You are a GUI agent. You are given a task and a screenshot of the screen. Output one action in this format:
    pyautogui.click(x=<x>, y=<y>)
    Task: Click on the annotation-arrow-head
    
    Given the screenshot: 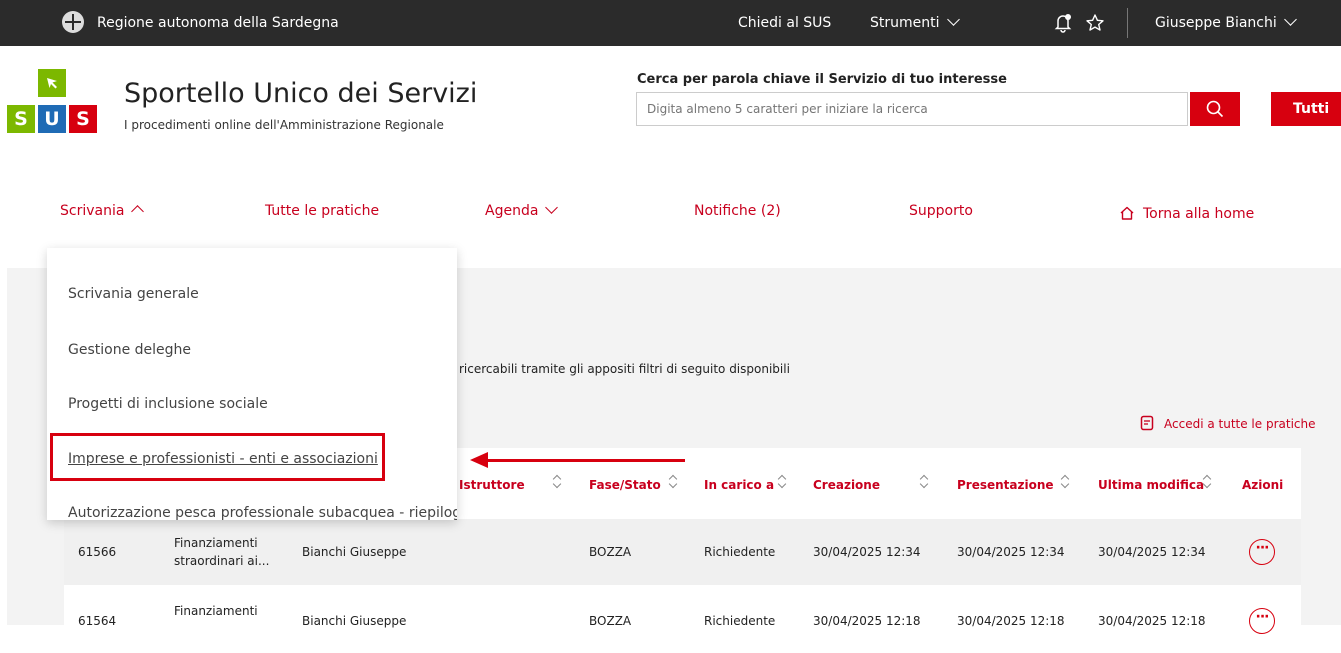 What is the action you would take?
    pyautogui.click(x=479, y=460)
    